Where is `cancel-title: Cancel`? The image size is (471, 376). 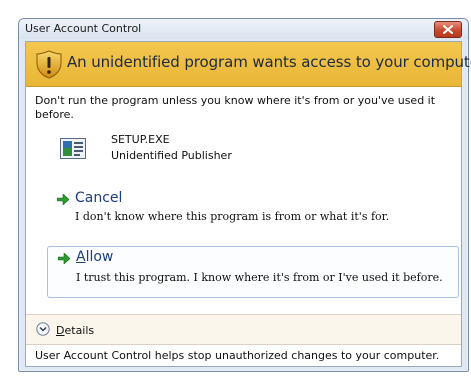
cancel-title: Cancel is located at coordinates (99, 198).